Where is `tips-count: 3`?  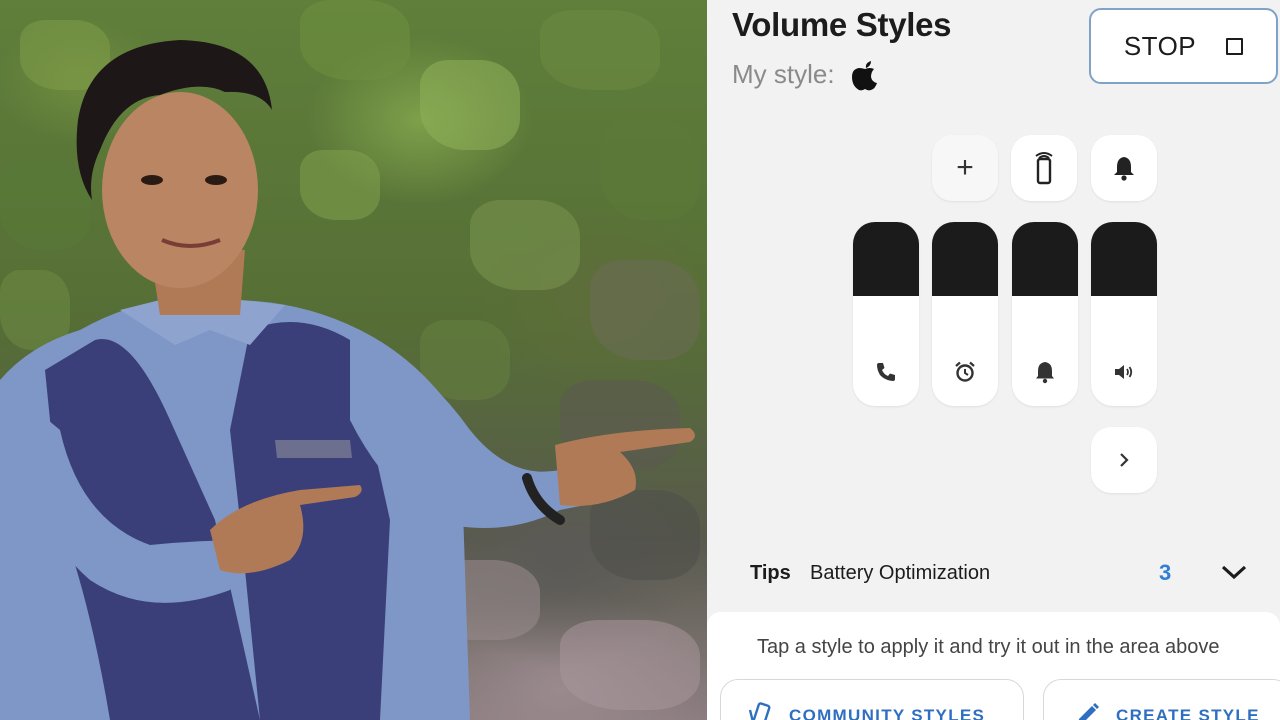
tips-count: 3 is located at coordinates (1165, 572).